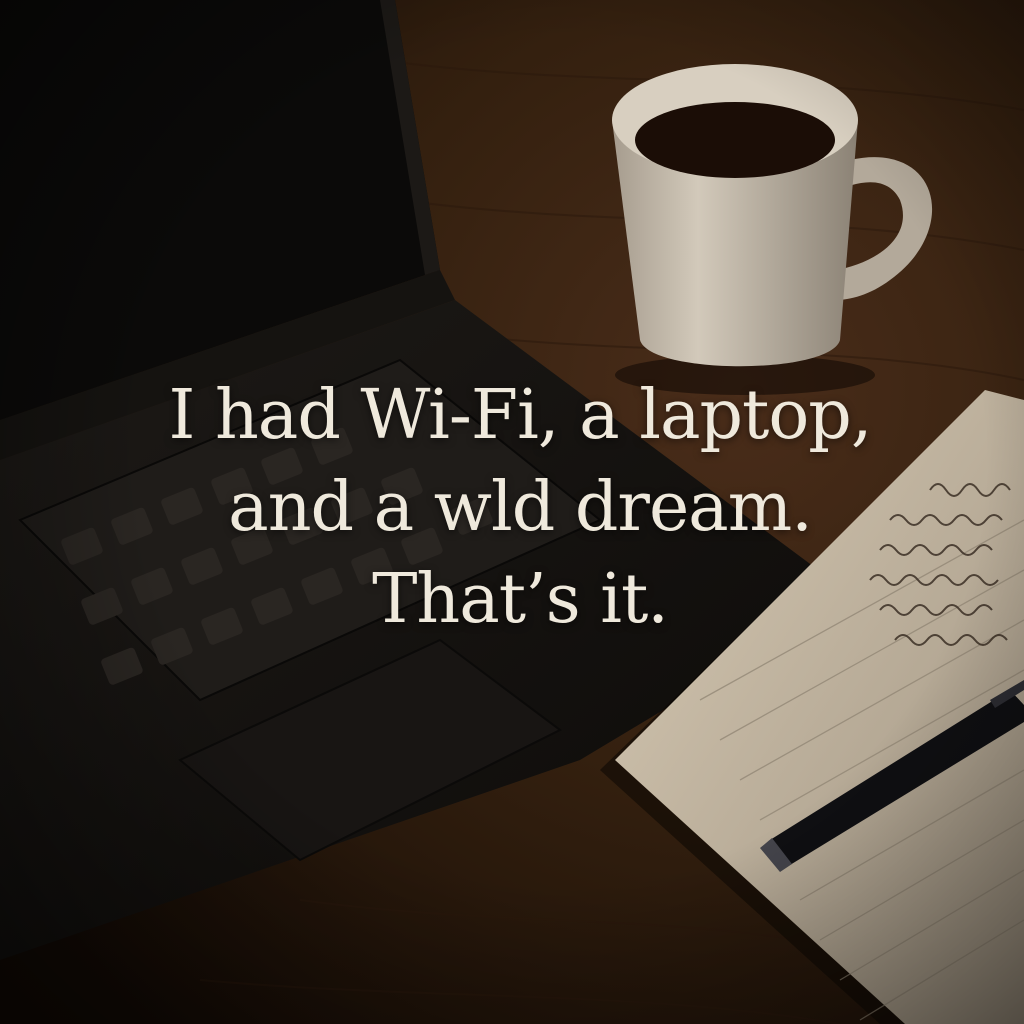  Describe the element at coordinates (520, 599) in the screenshot. I see `quote-line-3: That’s it.` at that location.